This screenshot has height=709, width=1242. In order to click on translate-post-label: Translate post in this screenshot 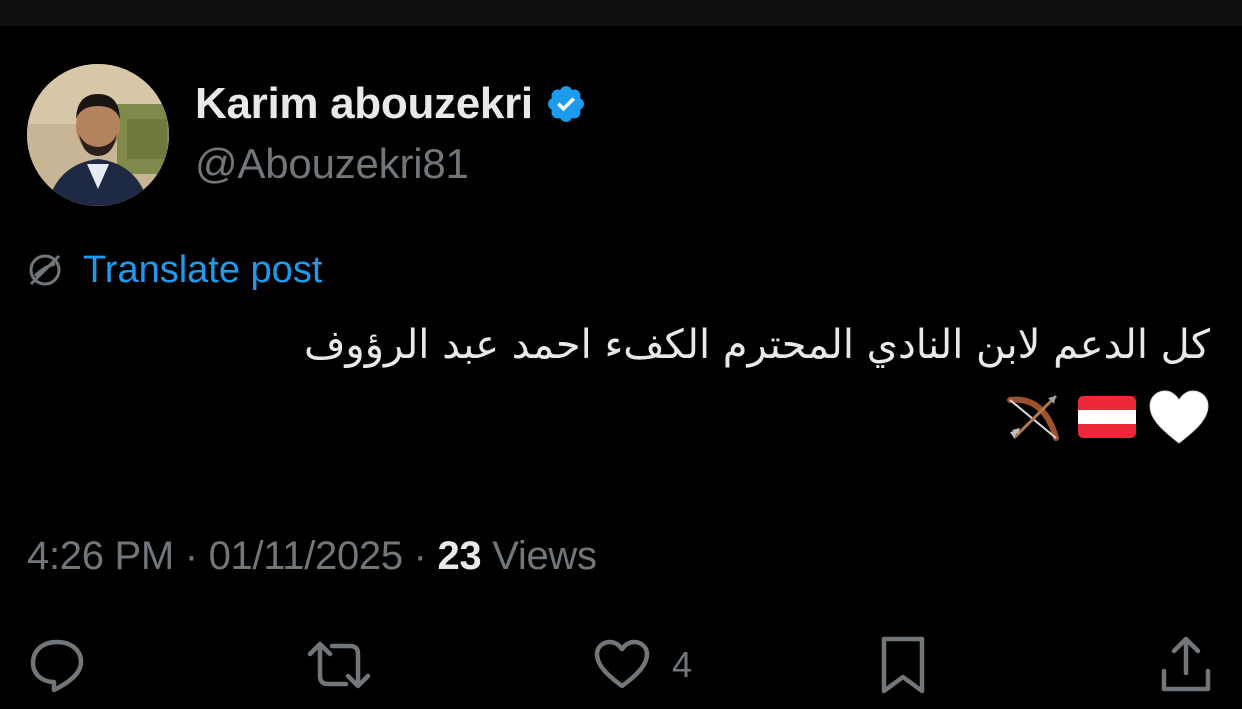, I will do `click(202, 270)`.